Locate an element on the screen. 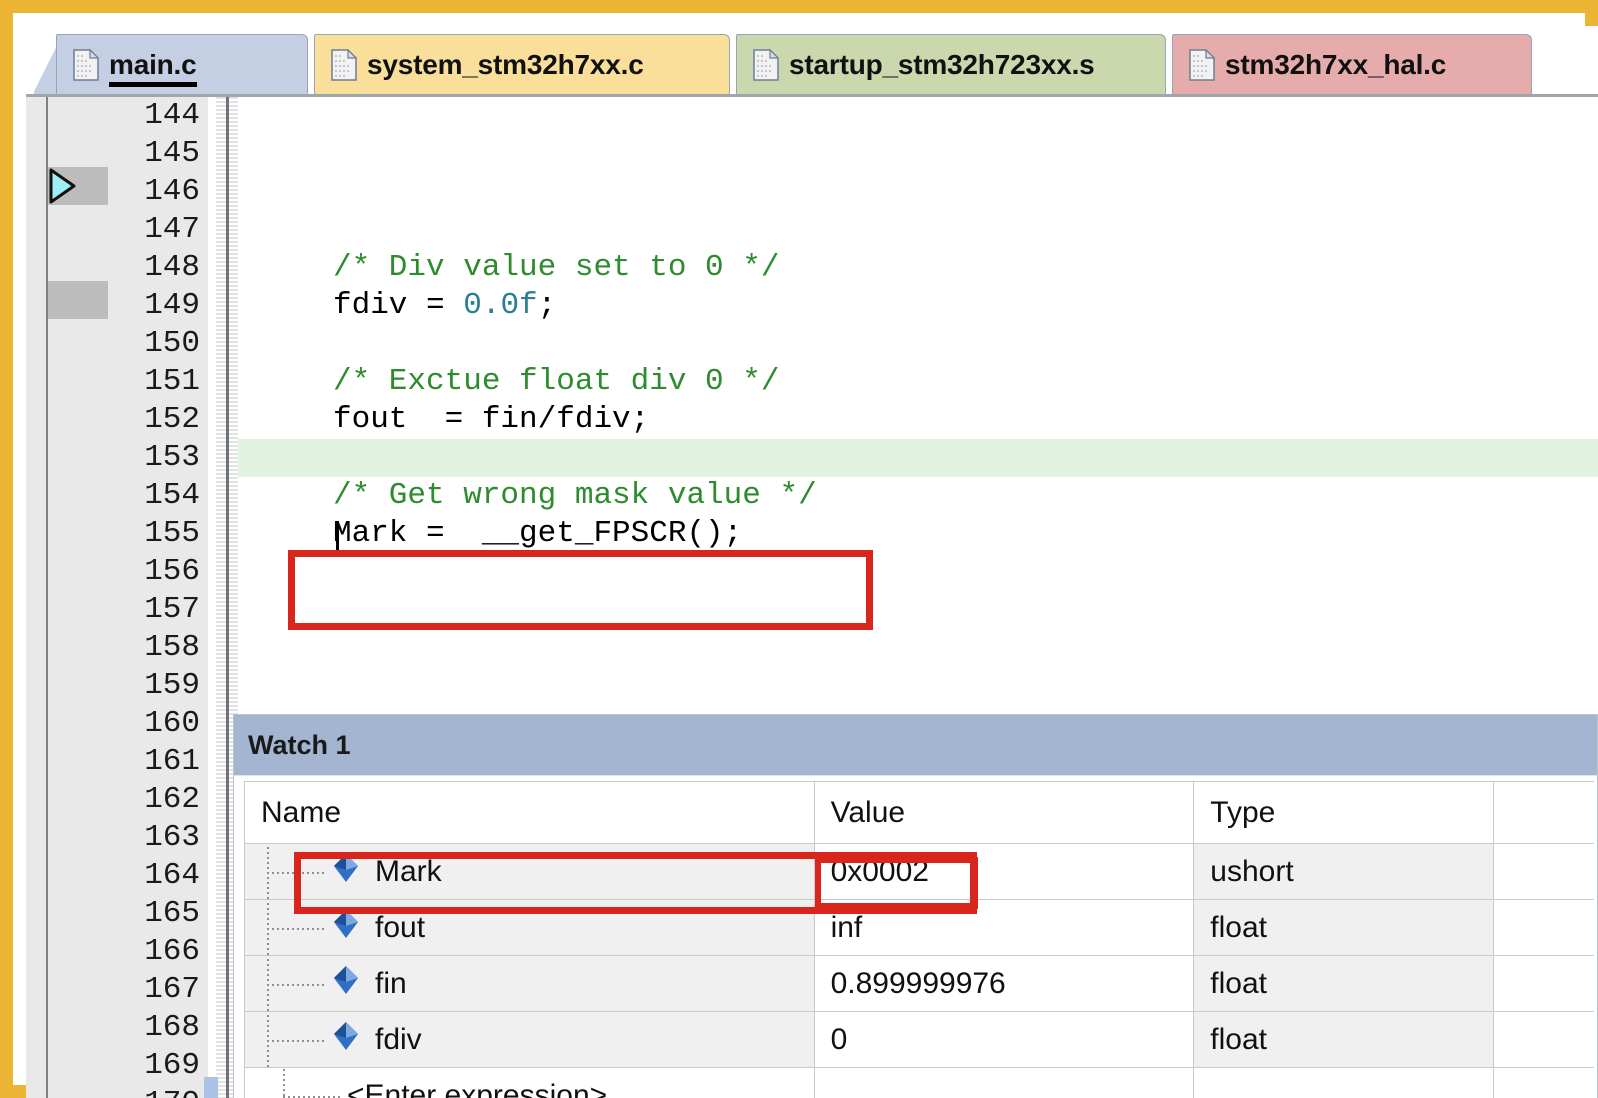  line-number: 163 is located at coordinates (172, 837).